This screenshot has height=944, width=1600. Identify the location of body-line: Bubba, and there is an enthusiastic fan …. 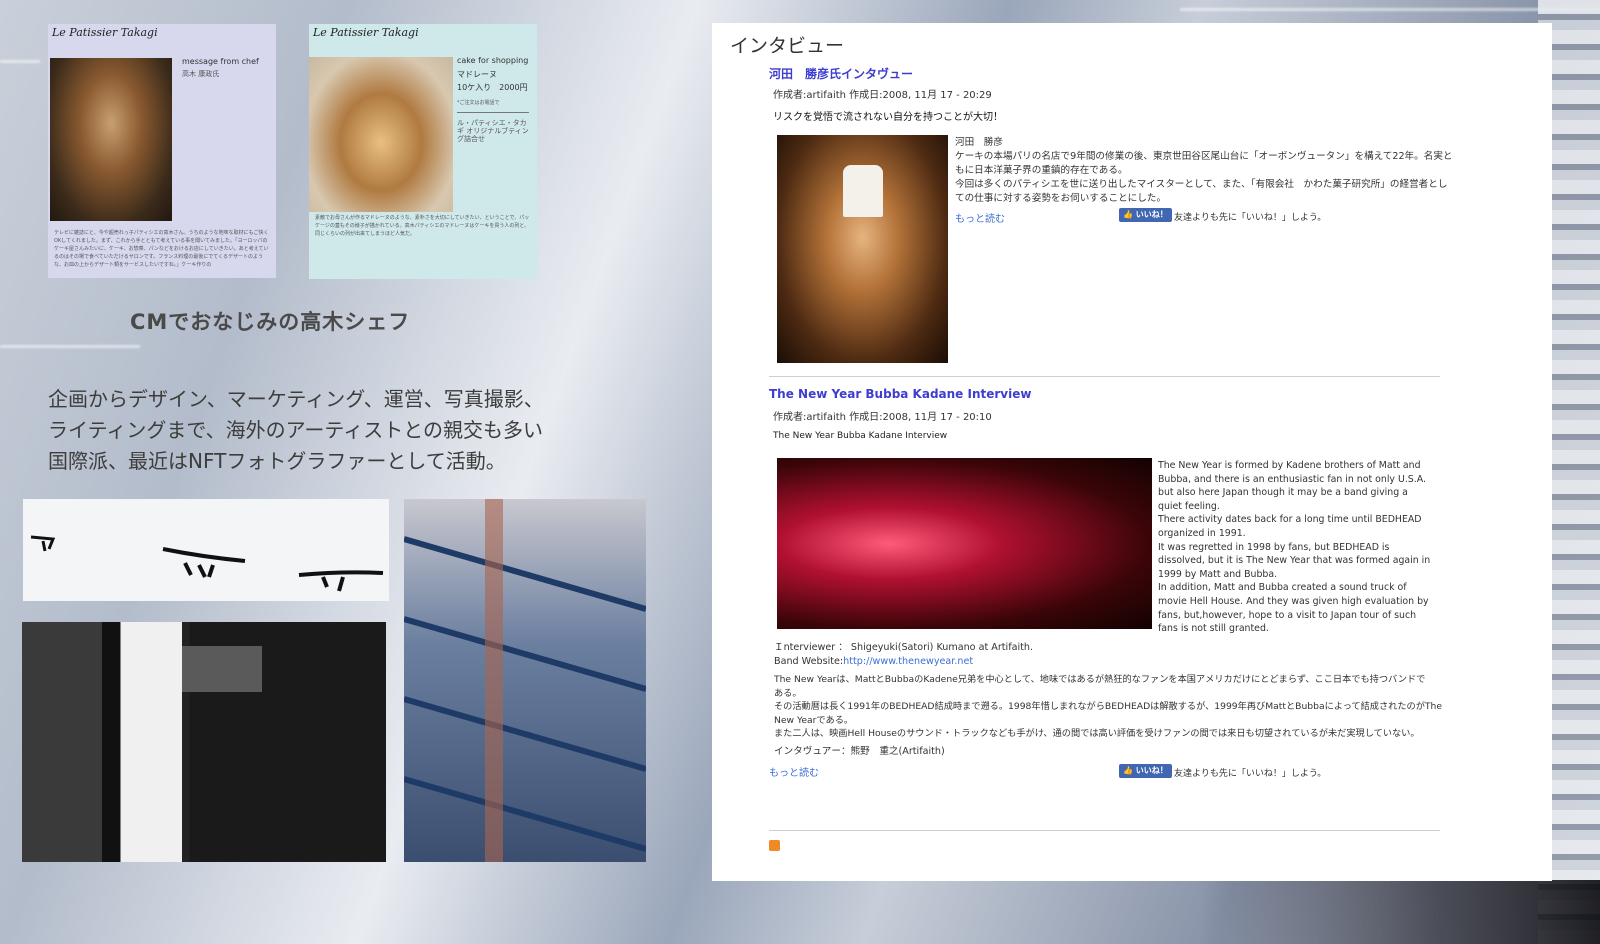
(1292, 479).